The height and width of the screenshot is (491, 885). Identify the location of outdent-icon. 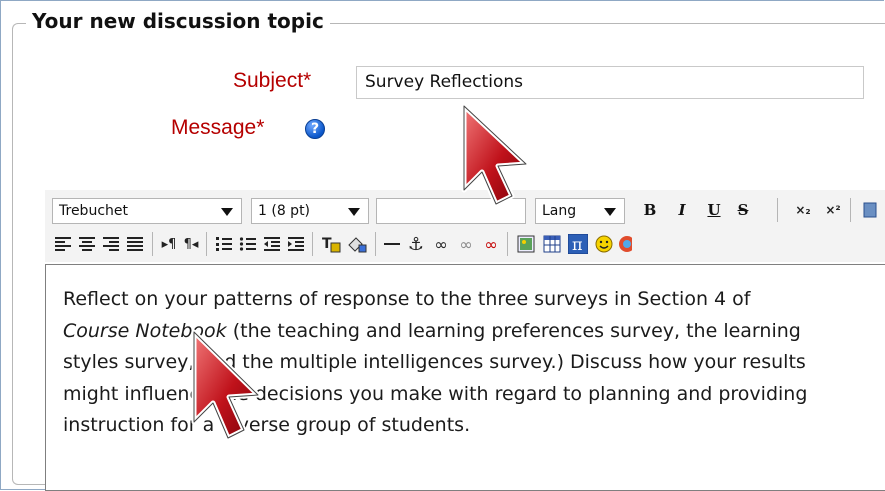
(272, 244).